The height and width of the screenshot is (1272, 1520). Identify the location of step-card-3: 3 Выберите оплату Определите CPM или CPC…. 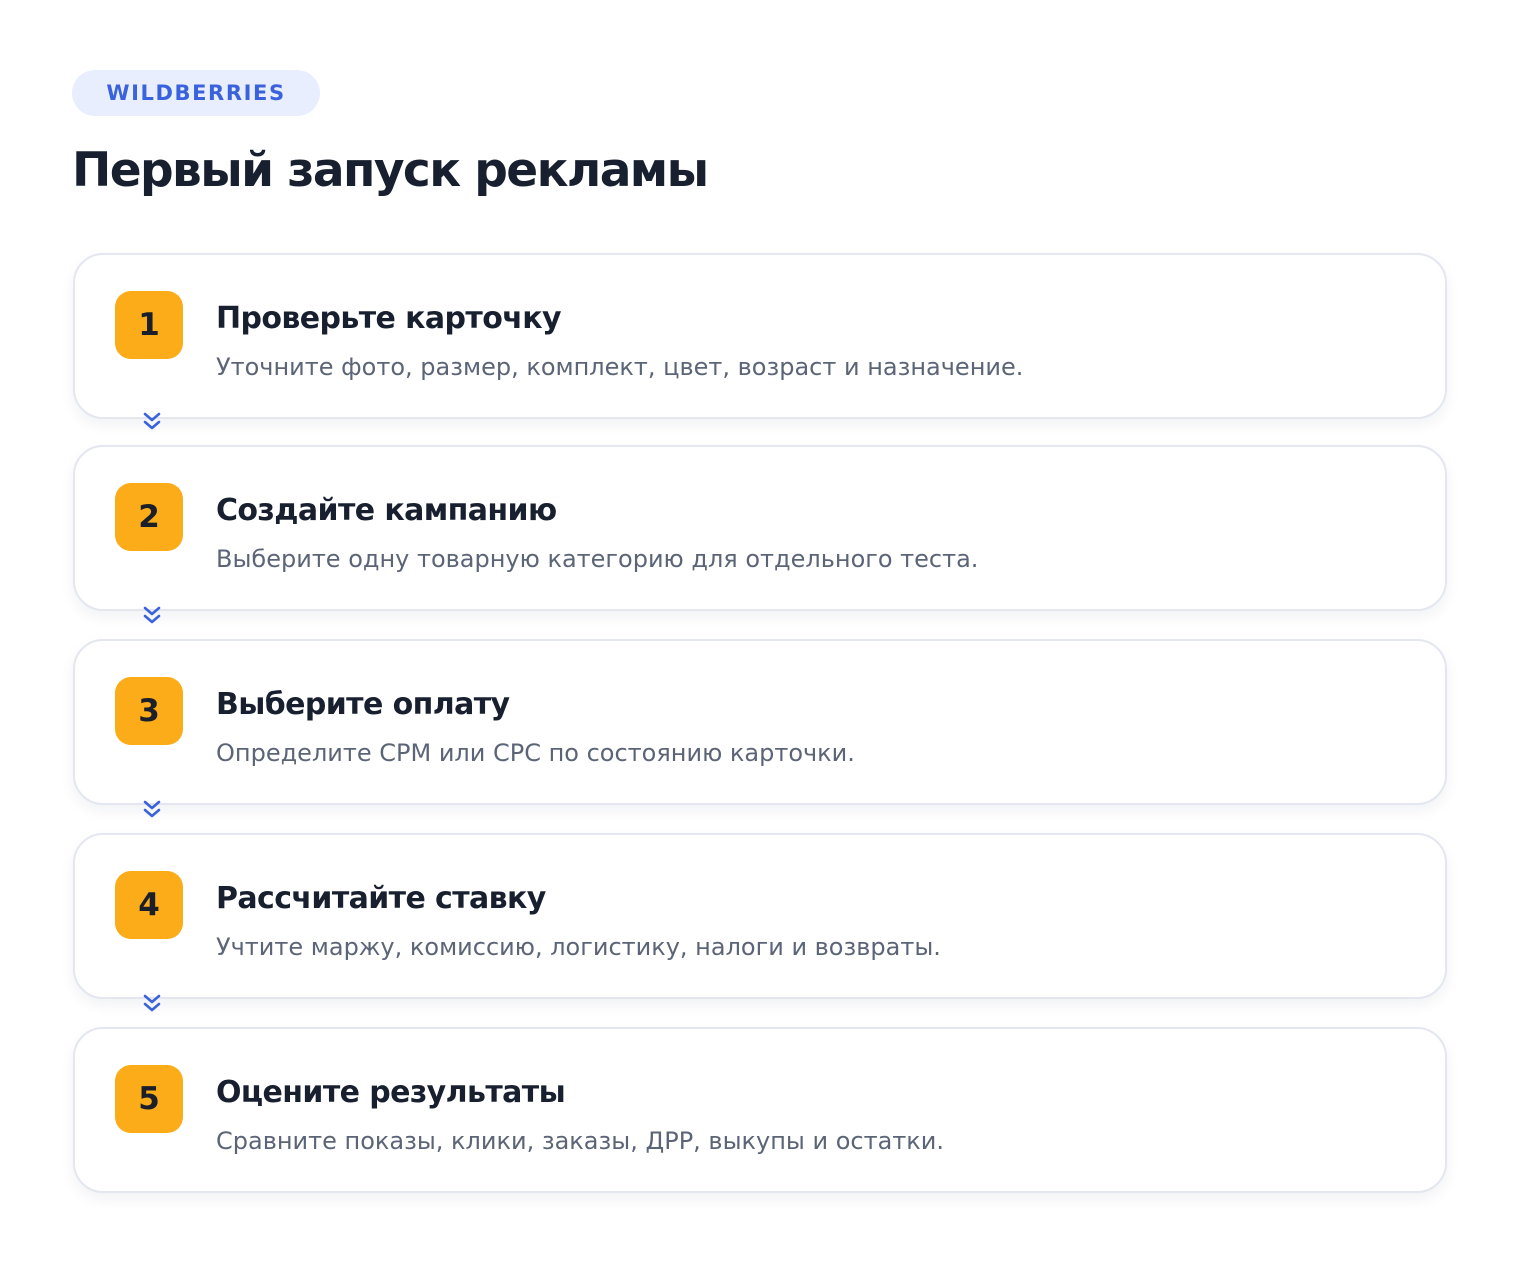
(760, 722).